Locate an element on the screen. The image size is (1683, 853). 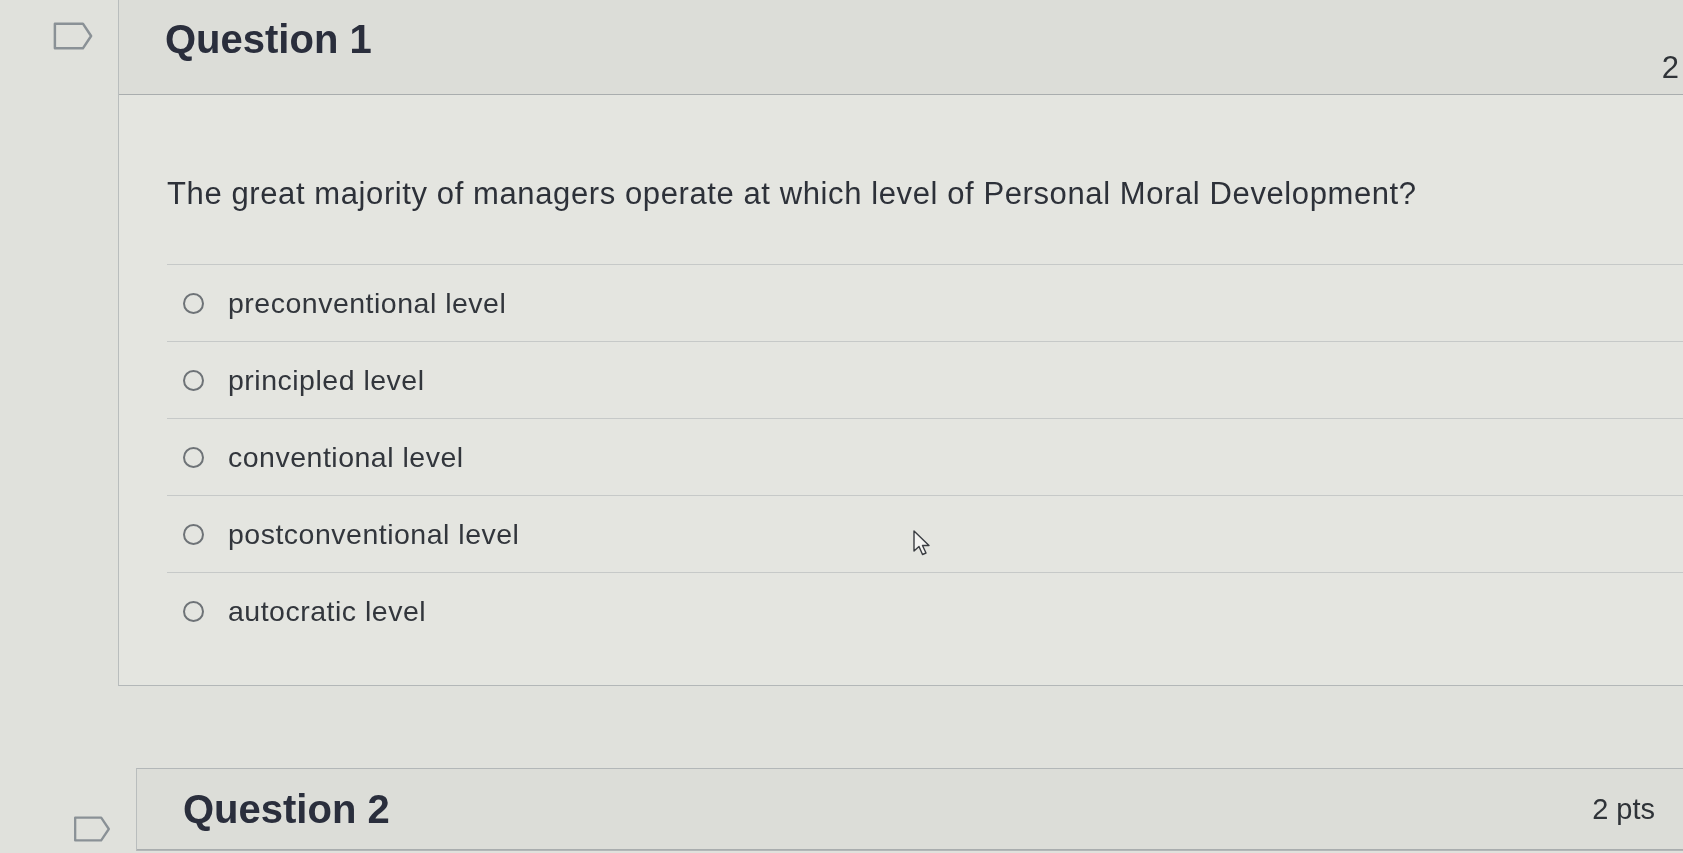
flag-icon is located at coordinates (92, 829).